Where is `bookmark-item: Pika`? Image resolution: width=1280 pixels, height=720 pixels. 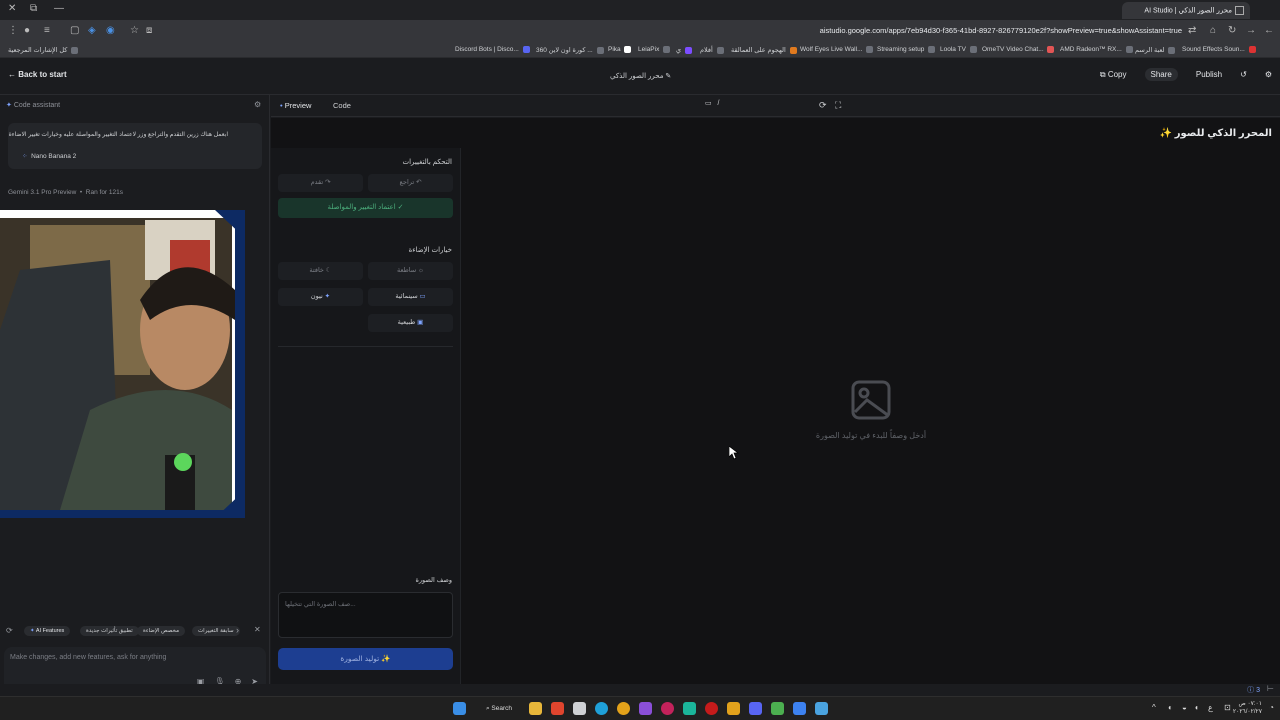 bookmark-item: Pika is located at coordinates (620, 49).